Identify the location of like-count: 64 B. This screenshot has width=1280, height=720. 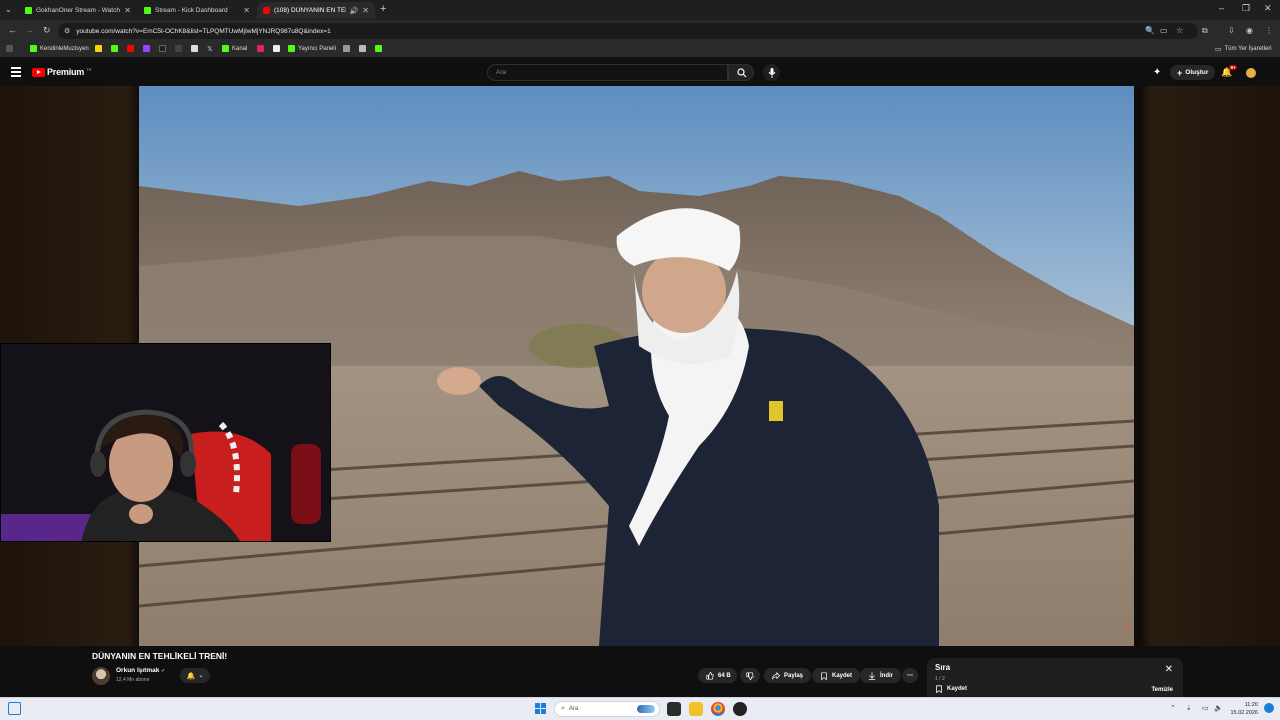
(724, 675).